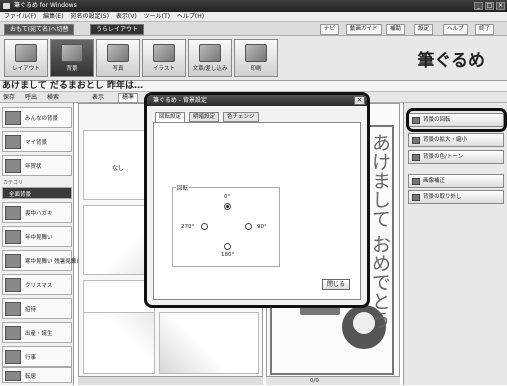 This screenshot has width=507, height=386. I want to click on ribbon-layout-button: レイアウト, so click(26, 58).